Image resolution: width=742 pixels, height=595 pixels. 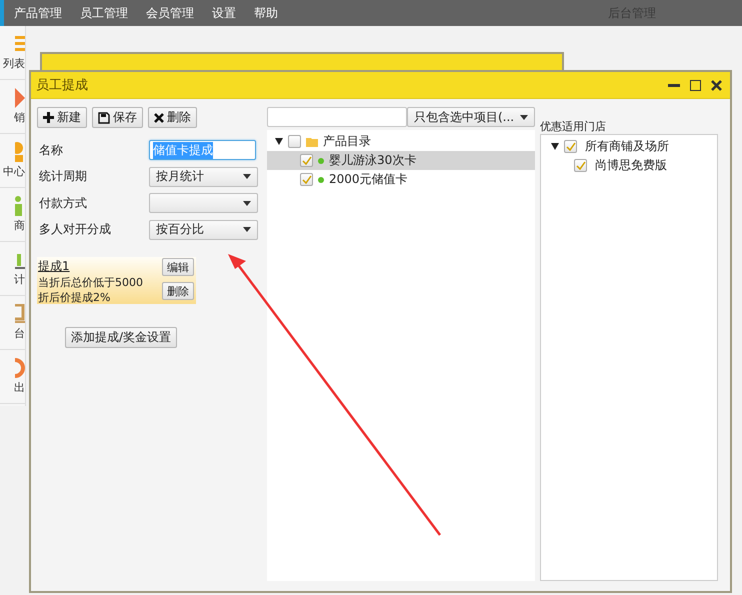 What do you see at coordinates (631, 165) in the screenshot?
I see `tree-item: 尚博思免费版` at bounding box center [631, 165].